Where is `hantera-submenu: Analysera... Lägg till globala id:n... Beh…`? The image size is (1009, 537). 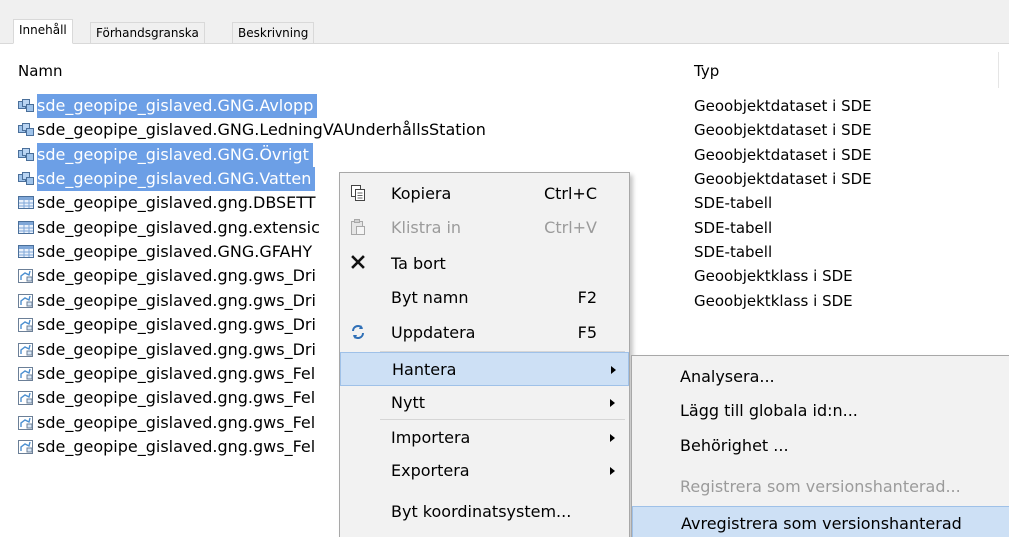
hantera-submenu: Analysera... Lägg till globala id:n... Beh… is located at coordinates (820, 446).